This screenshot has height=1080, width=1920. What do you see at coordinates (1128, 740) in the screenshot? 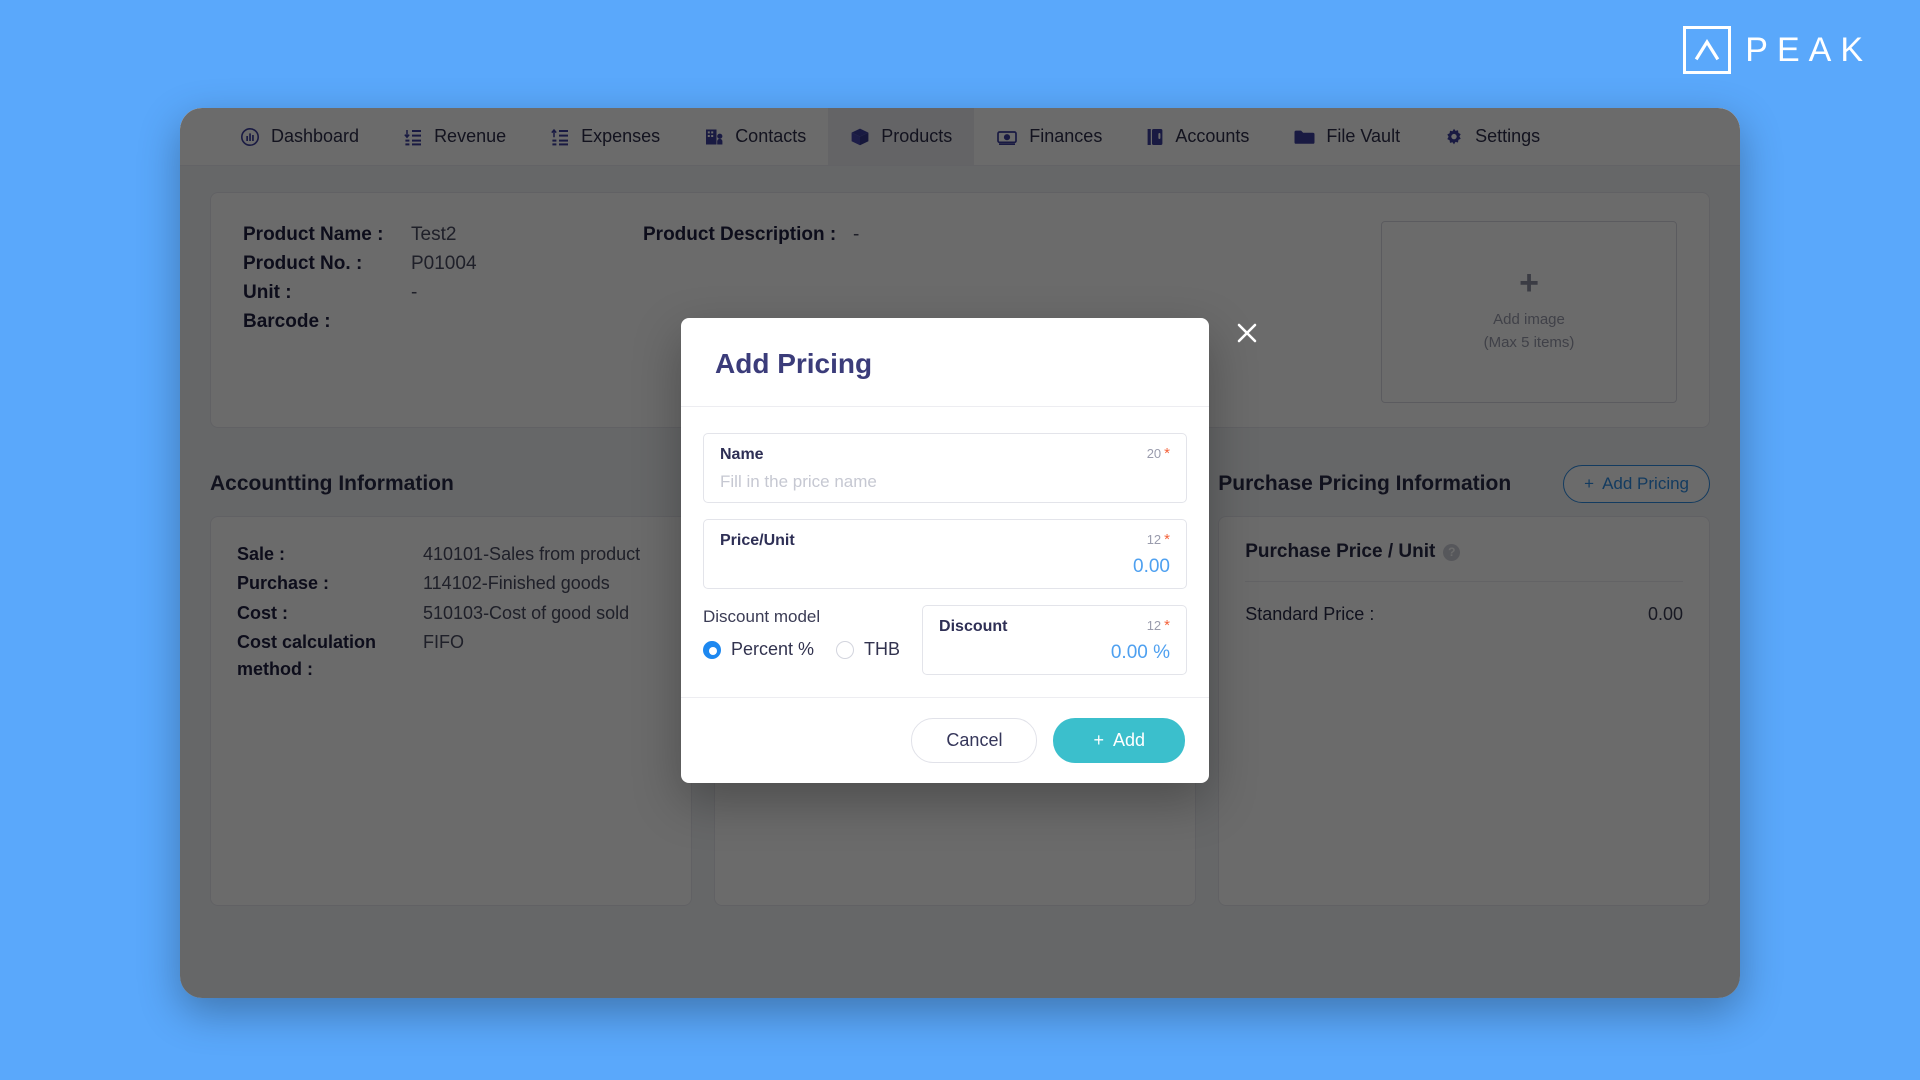
I see `add-button-label: Add` at bounding box center [1128, 740].